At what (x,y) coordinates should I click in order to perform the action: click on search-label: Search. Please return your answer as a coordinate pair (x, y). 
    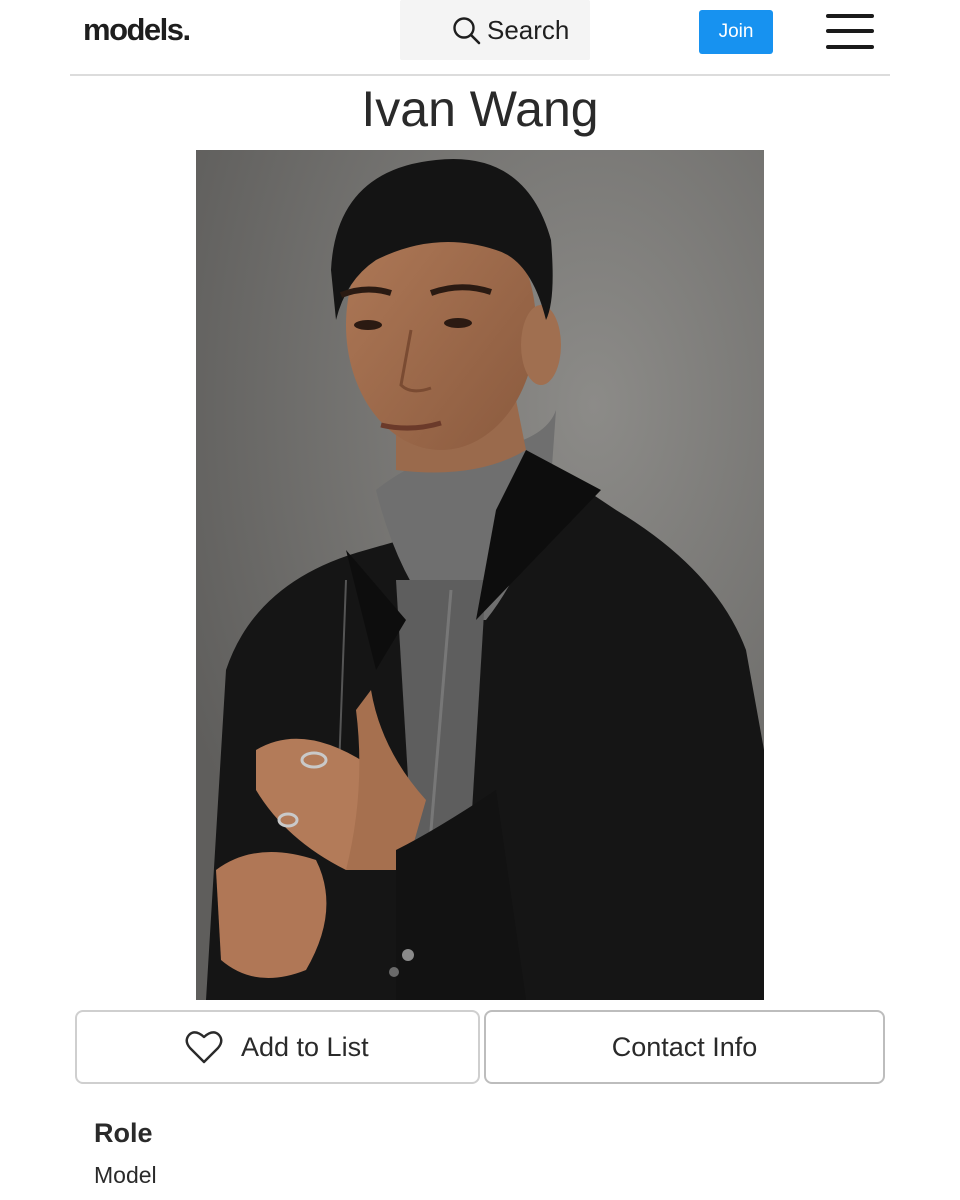
    Looking at the image, I should click on (528, 30).